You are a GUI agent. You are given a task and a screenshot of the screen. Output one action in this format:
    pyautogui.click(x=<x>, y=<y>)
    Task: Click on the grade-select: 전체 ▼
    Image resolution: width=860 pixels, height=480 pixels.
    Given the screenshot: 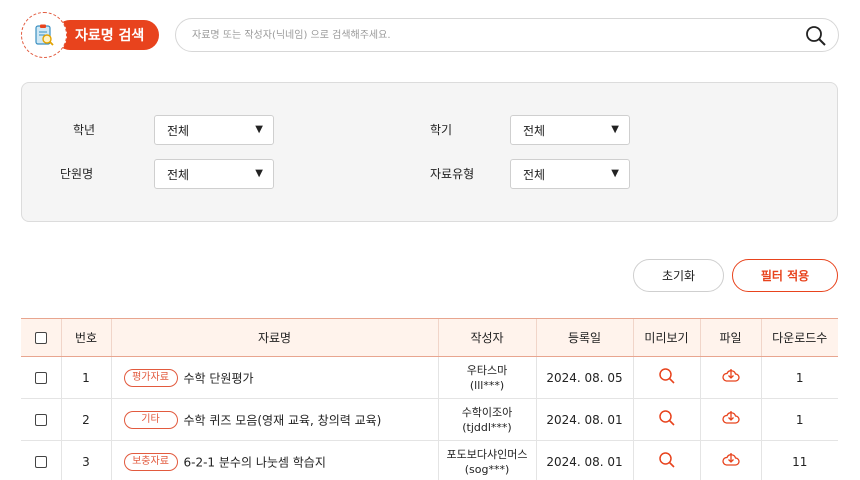 What is the action you would take?
    pyautogui.click(x=214, y=130)
    